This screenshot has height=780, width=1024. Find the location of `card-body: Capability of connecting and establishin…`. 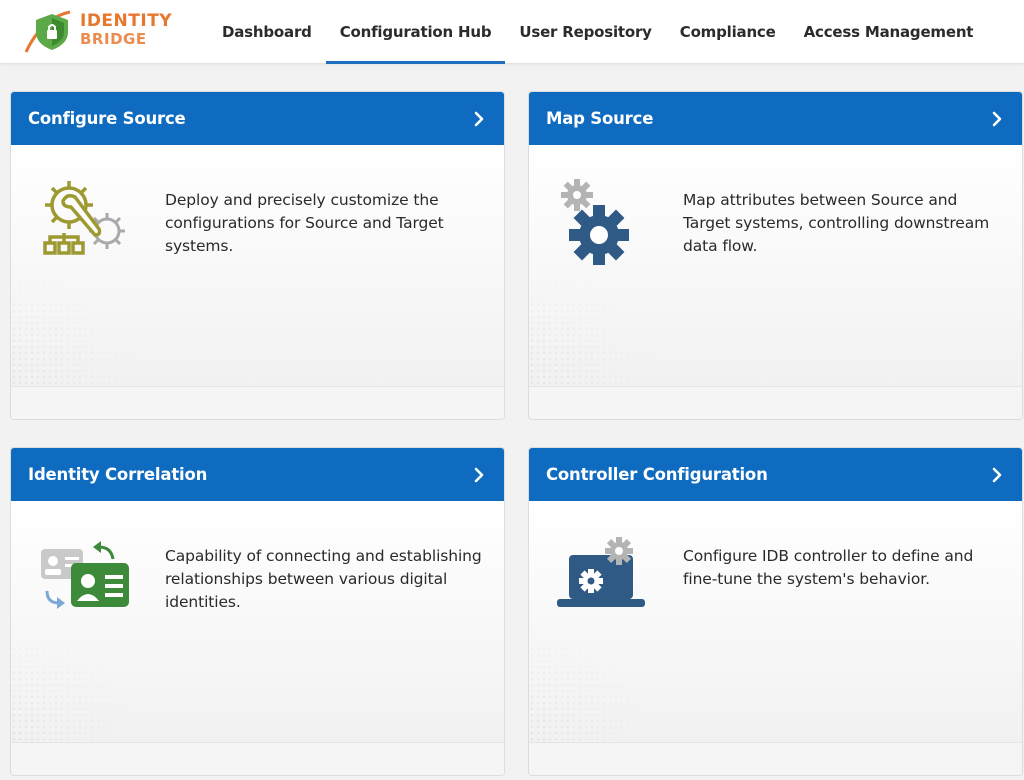

card-body: Capability of connecting and establishin… is located at coordinates (257, 621).